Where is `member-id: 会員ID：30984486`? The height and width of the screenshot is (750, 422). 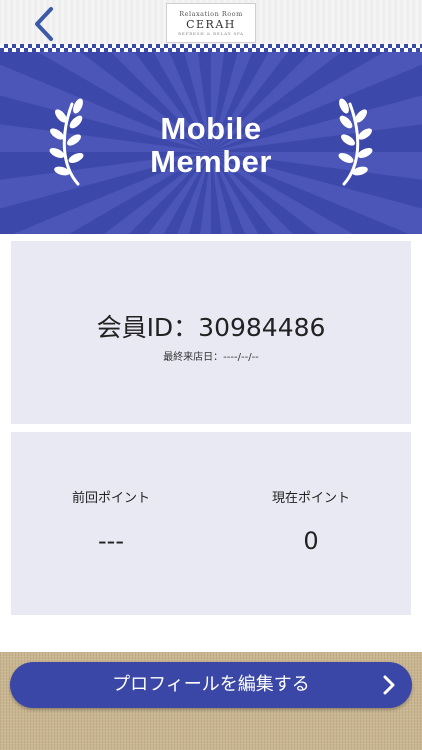
member-id: 会員ID：30984486 is located at coordinates (211, 327).